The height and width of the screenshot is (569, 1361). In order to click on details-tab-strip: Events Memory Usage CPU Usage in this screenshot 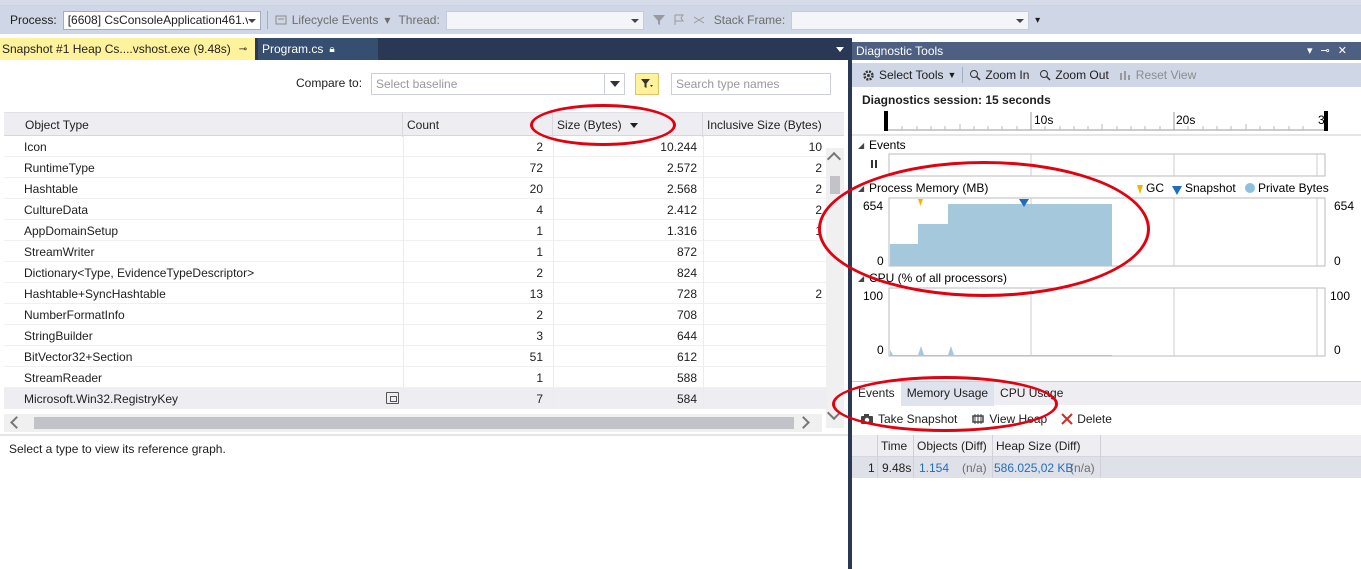, I will do `click(1106, 393)`.